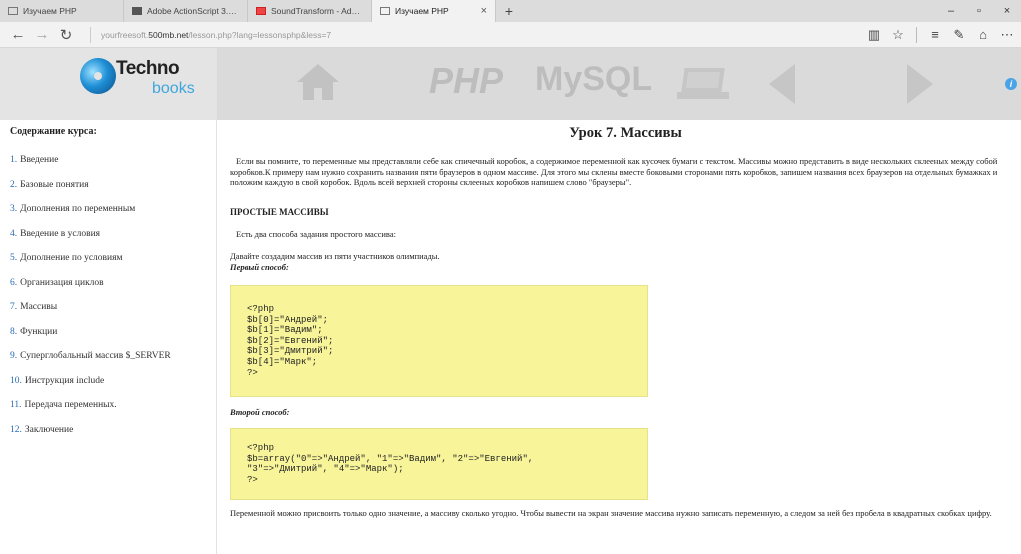 The image size is (1021, 554). I want to click on sidebar-item-label: Дополнения по переменным, so click(78, 209).